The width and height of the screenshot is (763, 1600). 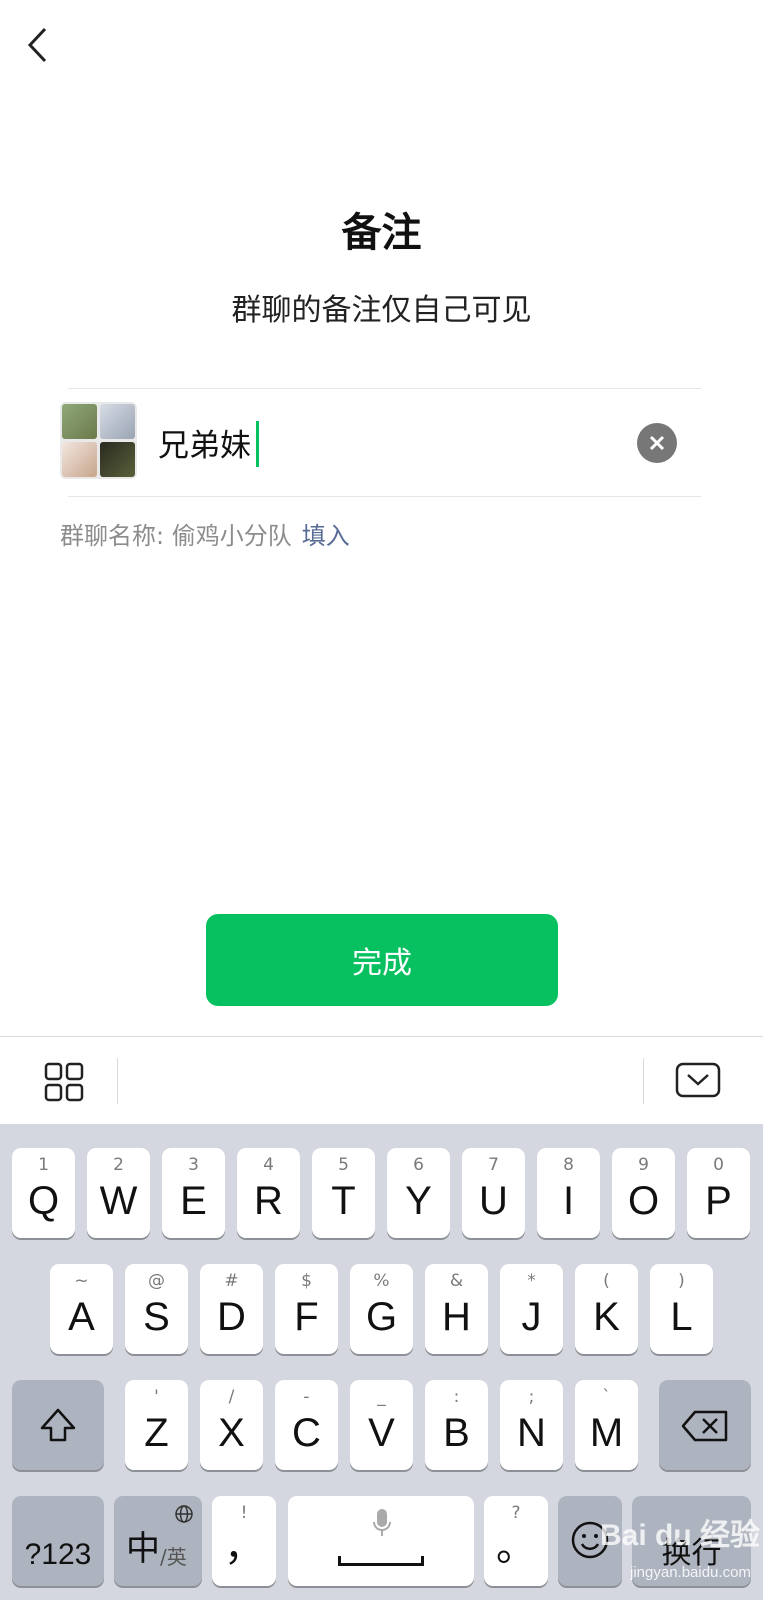 I want to click on key-z: ' Z, so click(x=156, y=1425).